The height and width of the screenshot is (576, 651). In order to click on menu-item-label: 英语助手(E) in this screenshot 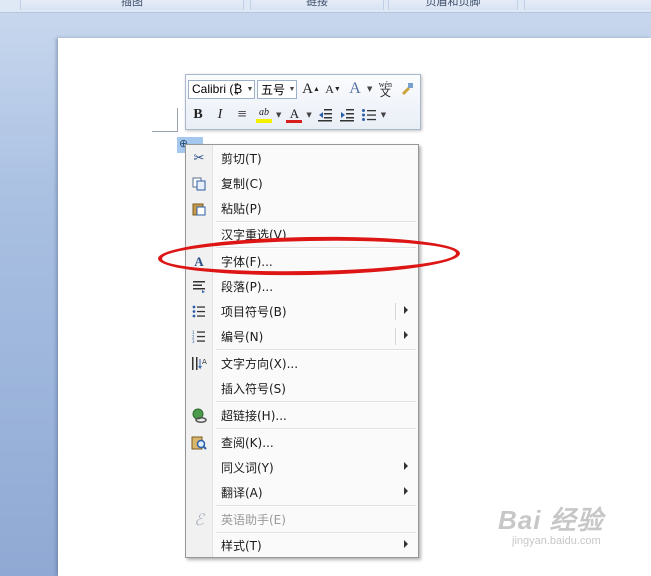, I will do `click(253, 520)`.